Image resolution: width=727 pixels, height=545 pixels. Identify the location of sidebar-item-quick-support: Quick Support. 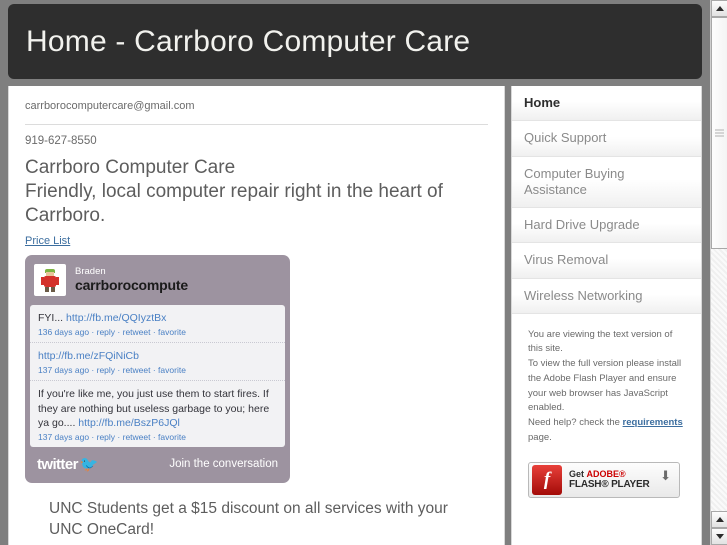
(606, 139).